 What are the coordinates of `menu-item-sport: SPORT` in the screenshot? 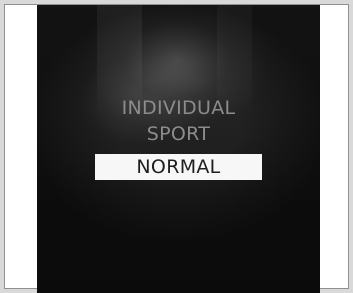 It's located at (178, 134).